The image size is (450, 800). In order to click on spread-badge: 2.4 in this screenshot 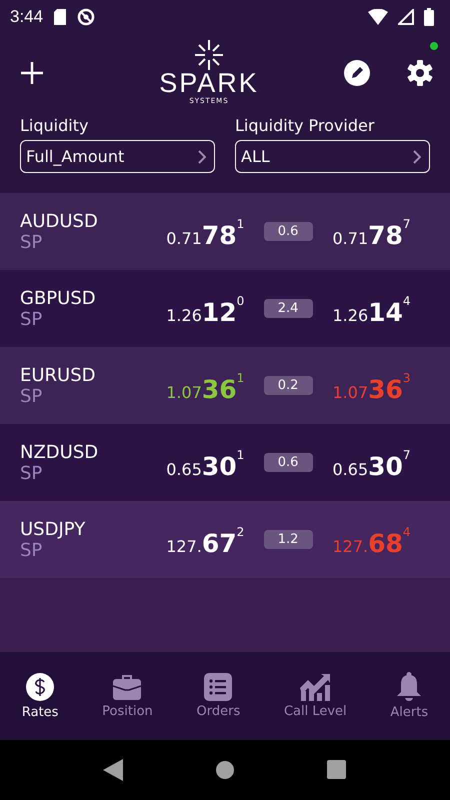, I will do `click(288, 308)`.